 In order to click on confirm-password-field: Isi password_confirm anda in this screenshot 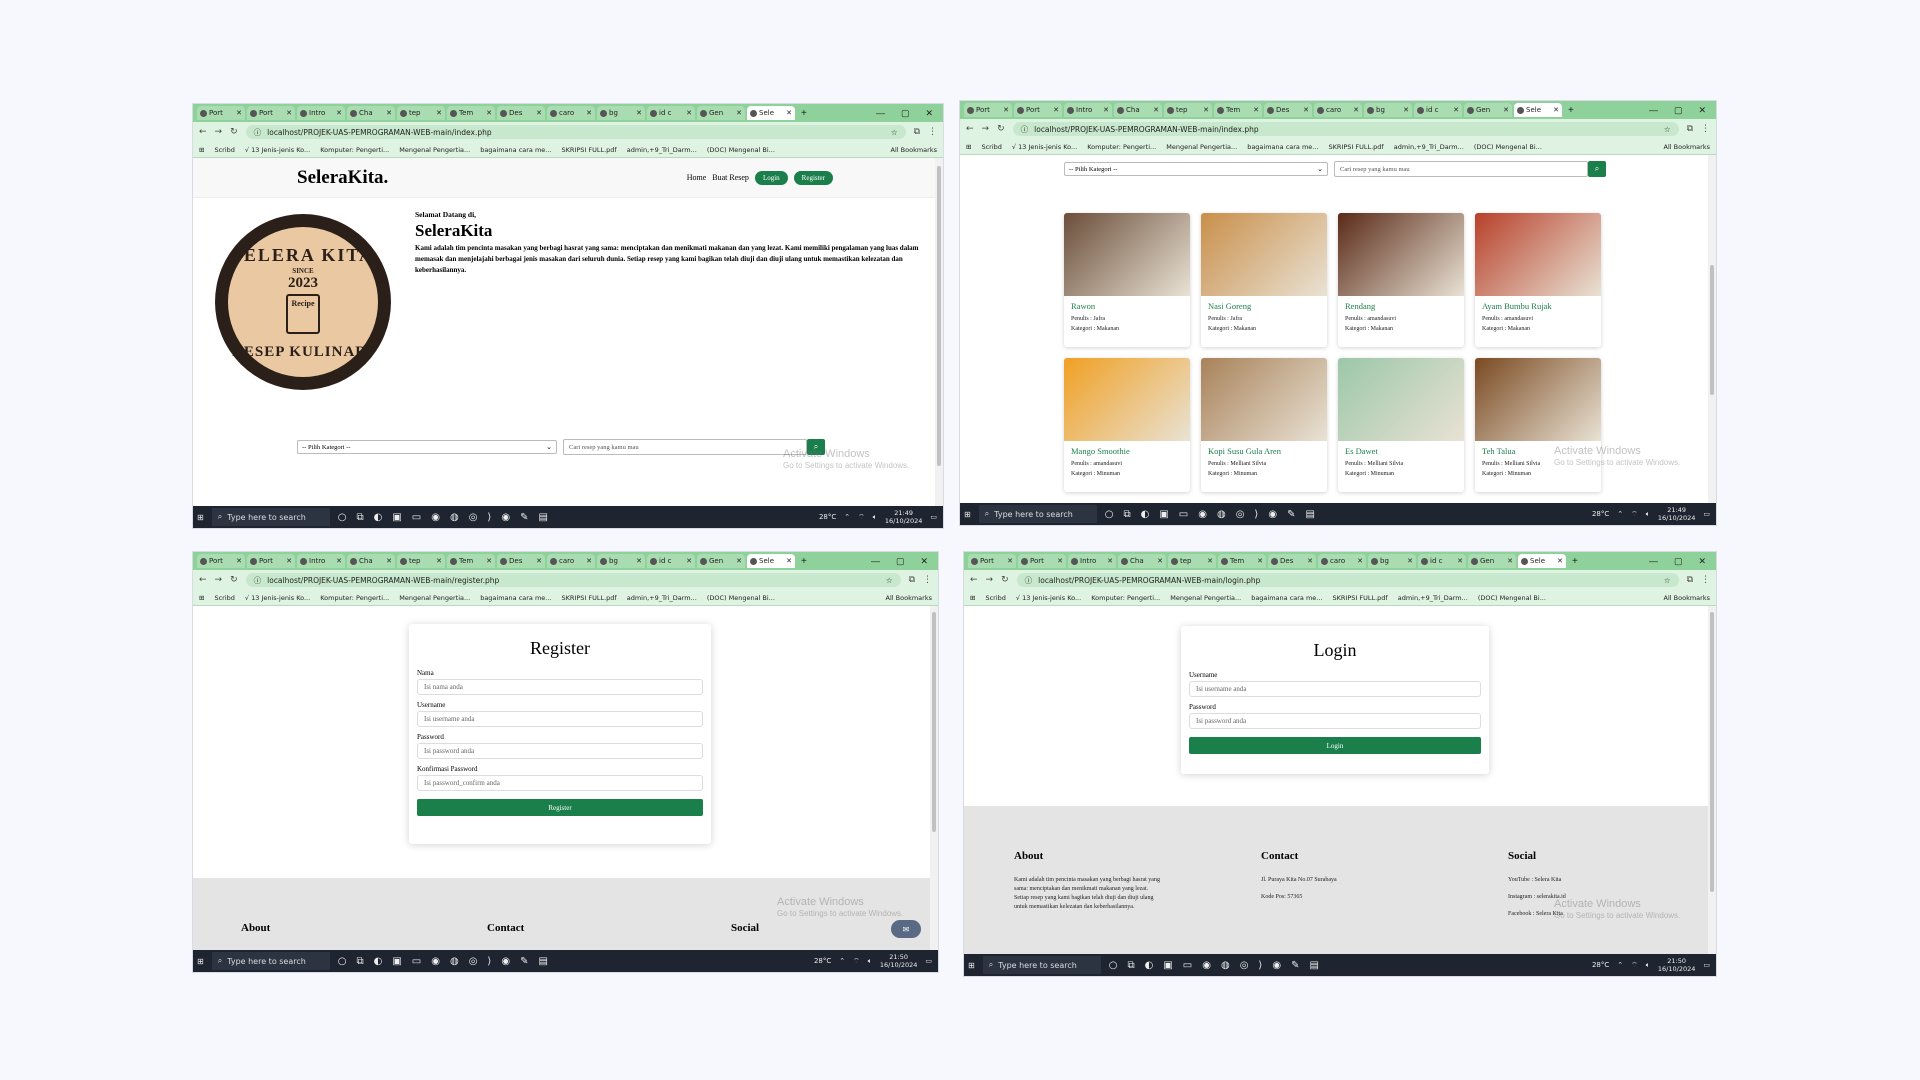, I will do `click(560, 783)`.